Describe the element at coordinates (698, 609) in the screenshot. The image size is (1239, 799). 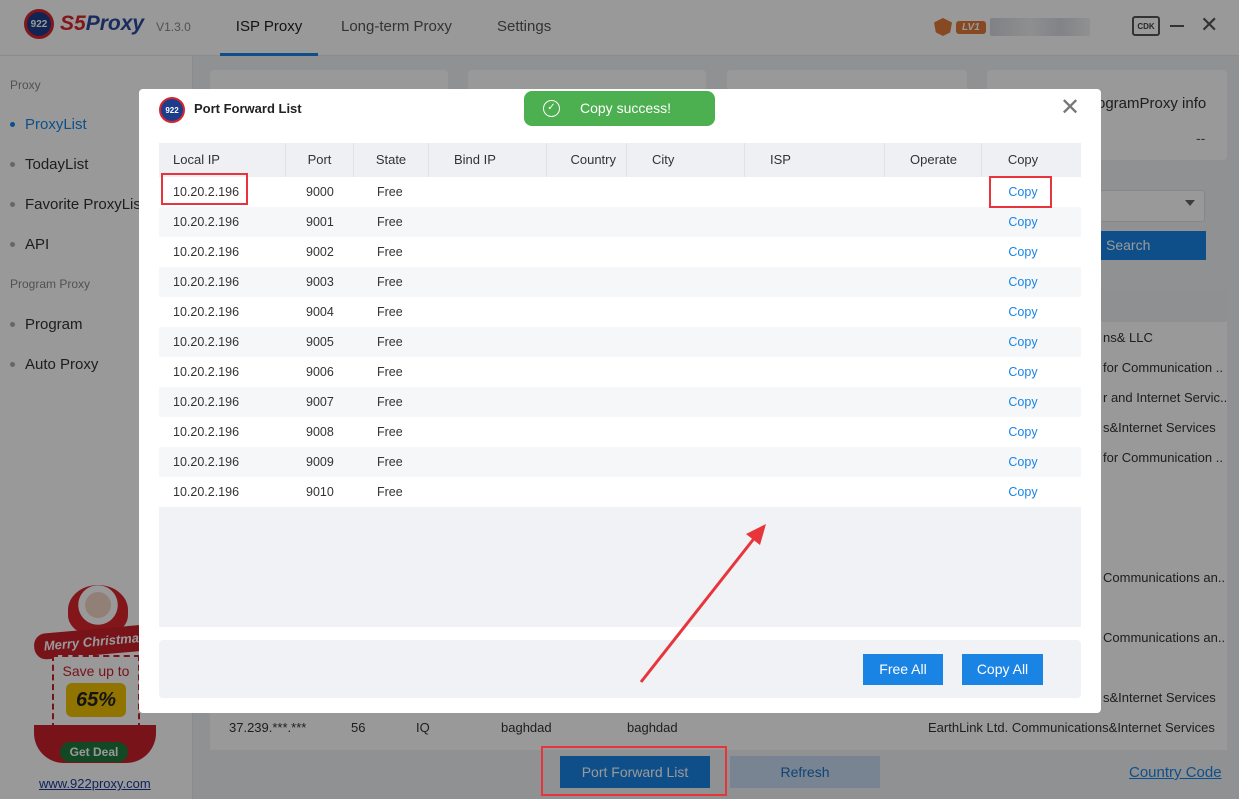
I see `arrow-shaft` at that location.